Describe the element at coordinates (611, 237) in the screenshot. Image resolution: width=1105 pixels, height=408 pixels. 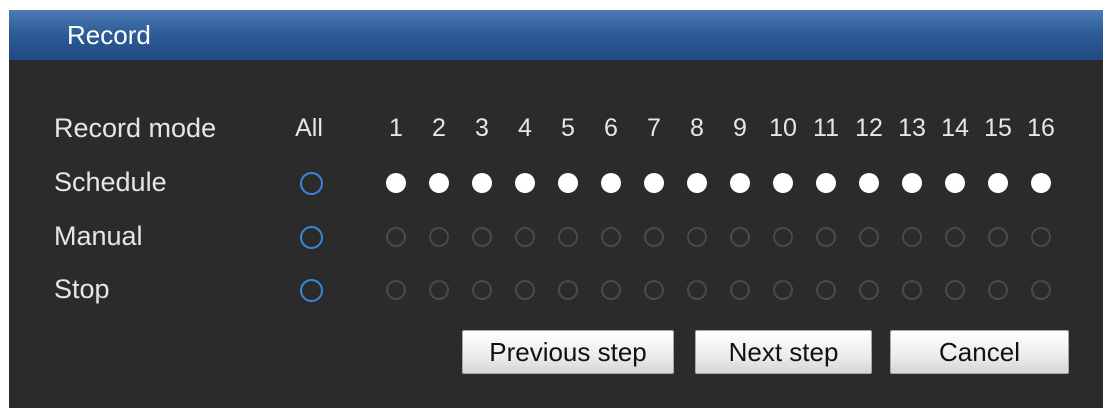
I see `manual-channel-6-radio` at that location.